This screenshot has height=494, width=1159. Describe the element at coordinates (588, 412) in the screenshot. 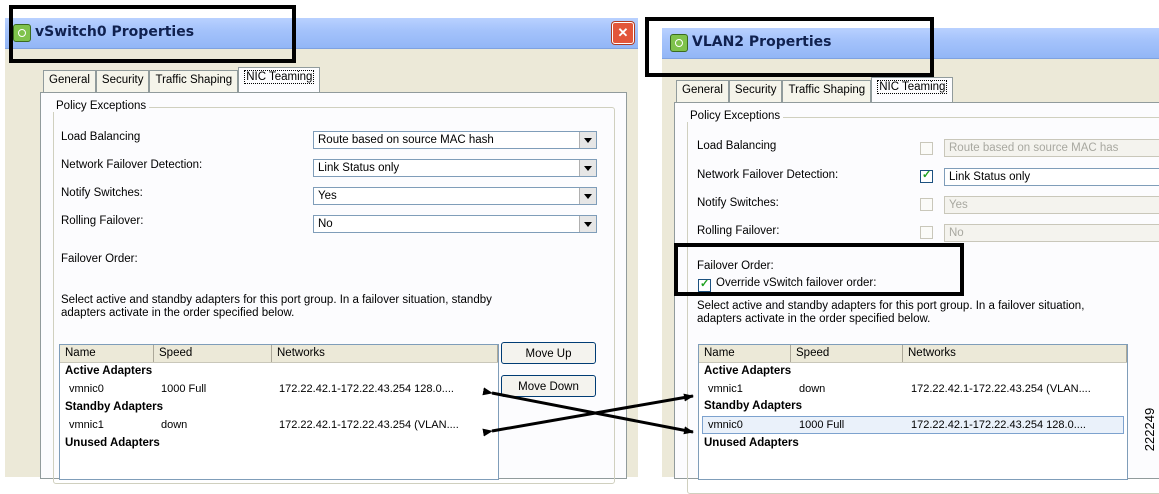

I see `adapter-swap-arrows` at that location.